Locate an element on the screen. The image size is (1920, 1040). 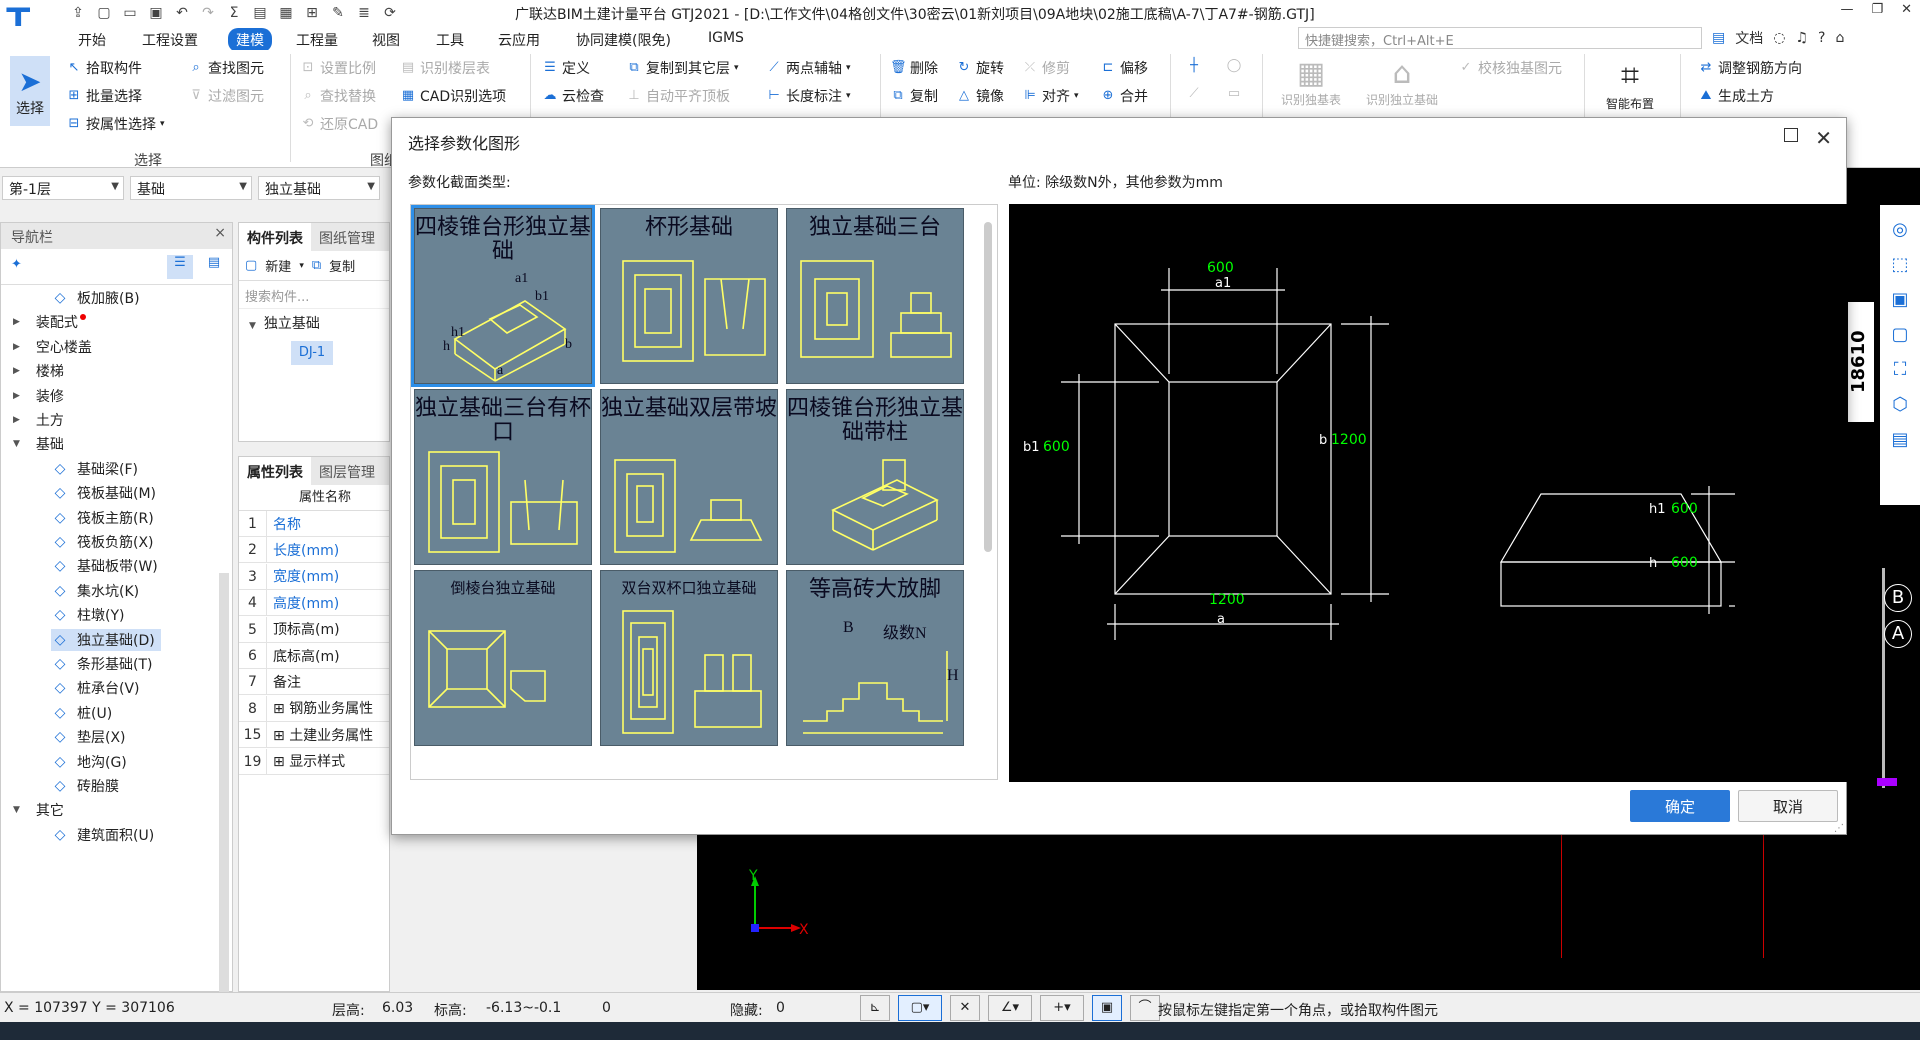
property-row: 7 备注 is located at coordinates (314, 682).